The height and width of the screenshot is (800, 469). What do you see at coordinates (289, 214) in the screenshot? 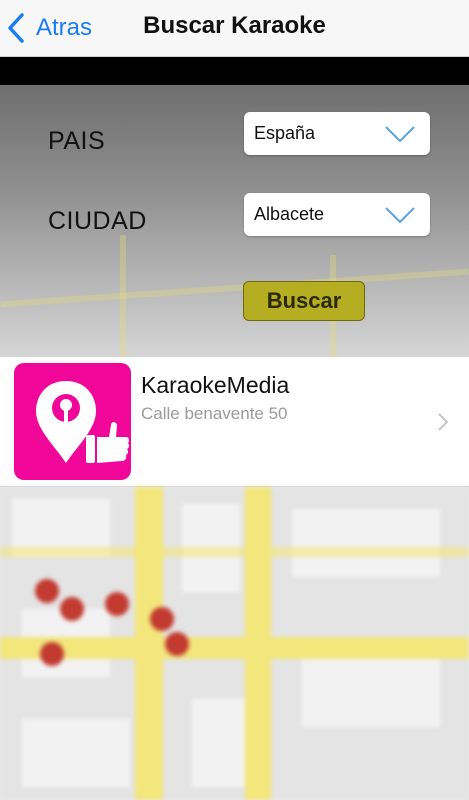
I see `city-select-value: Albacete` at bounding box center [289, 214].